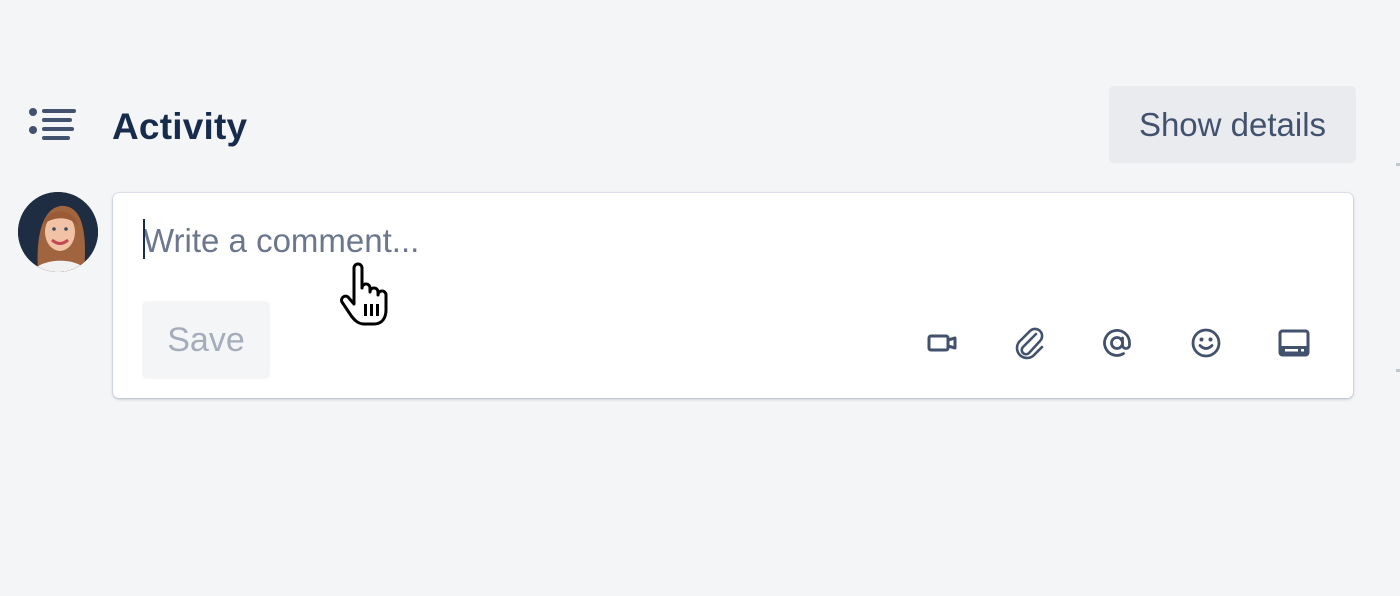 The image size is (1400, 596). Describe the element at coordinates (1029, 343) in the screenshot. I see `attachment-icon` at that location.